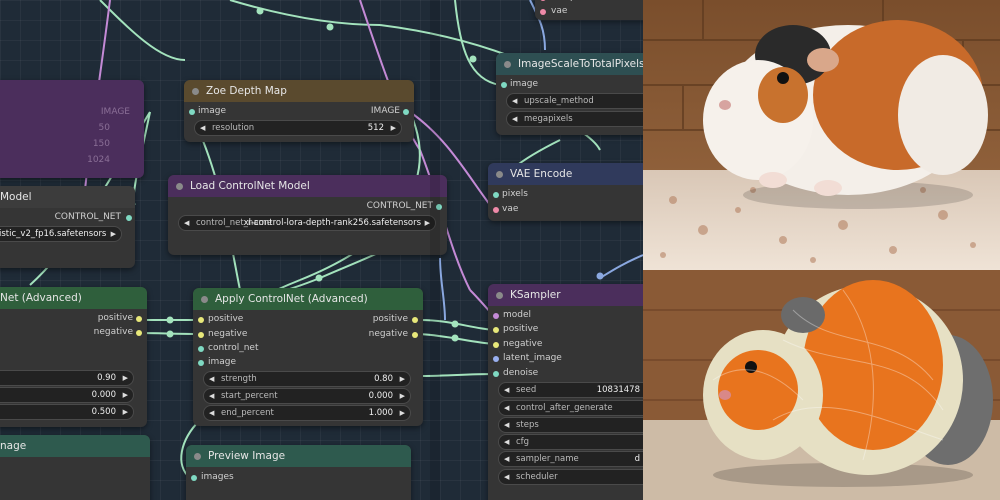  What do you see at coordinates (570, 459) in the screenshot?
I see `sampler-name-widget: ◀ sampler_name d` at bounding box center [570, 459].